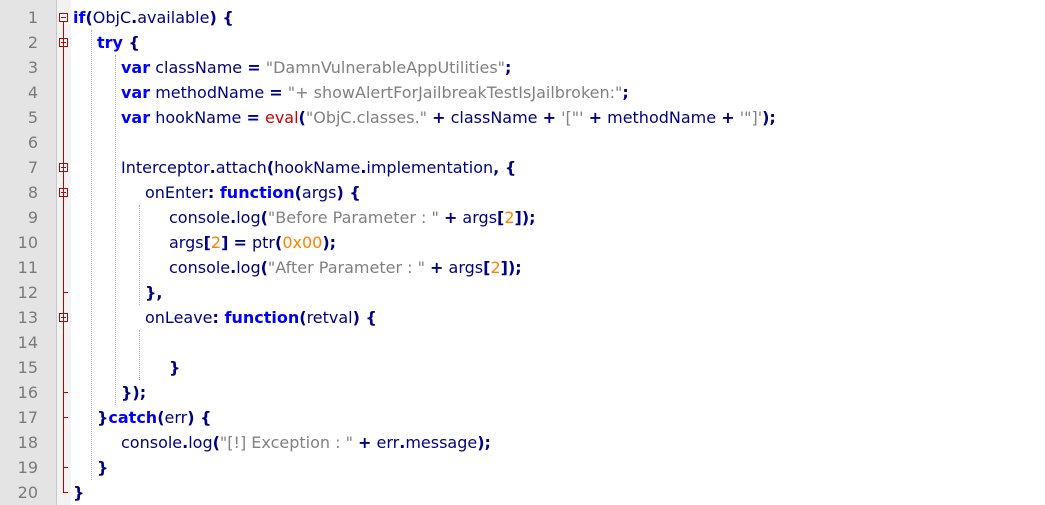 Image resolution: width=1045 pixels, height=505 pixels. What do you see at coordinates (430, 167) in the screenshot?
I see `code-token: implementation` at bounding box center [430, 167].